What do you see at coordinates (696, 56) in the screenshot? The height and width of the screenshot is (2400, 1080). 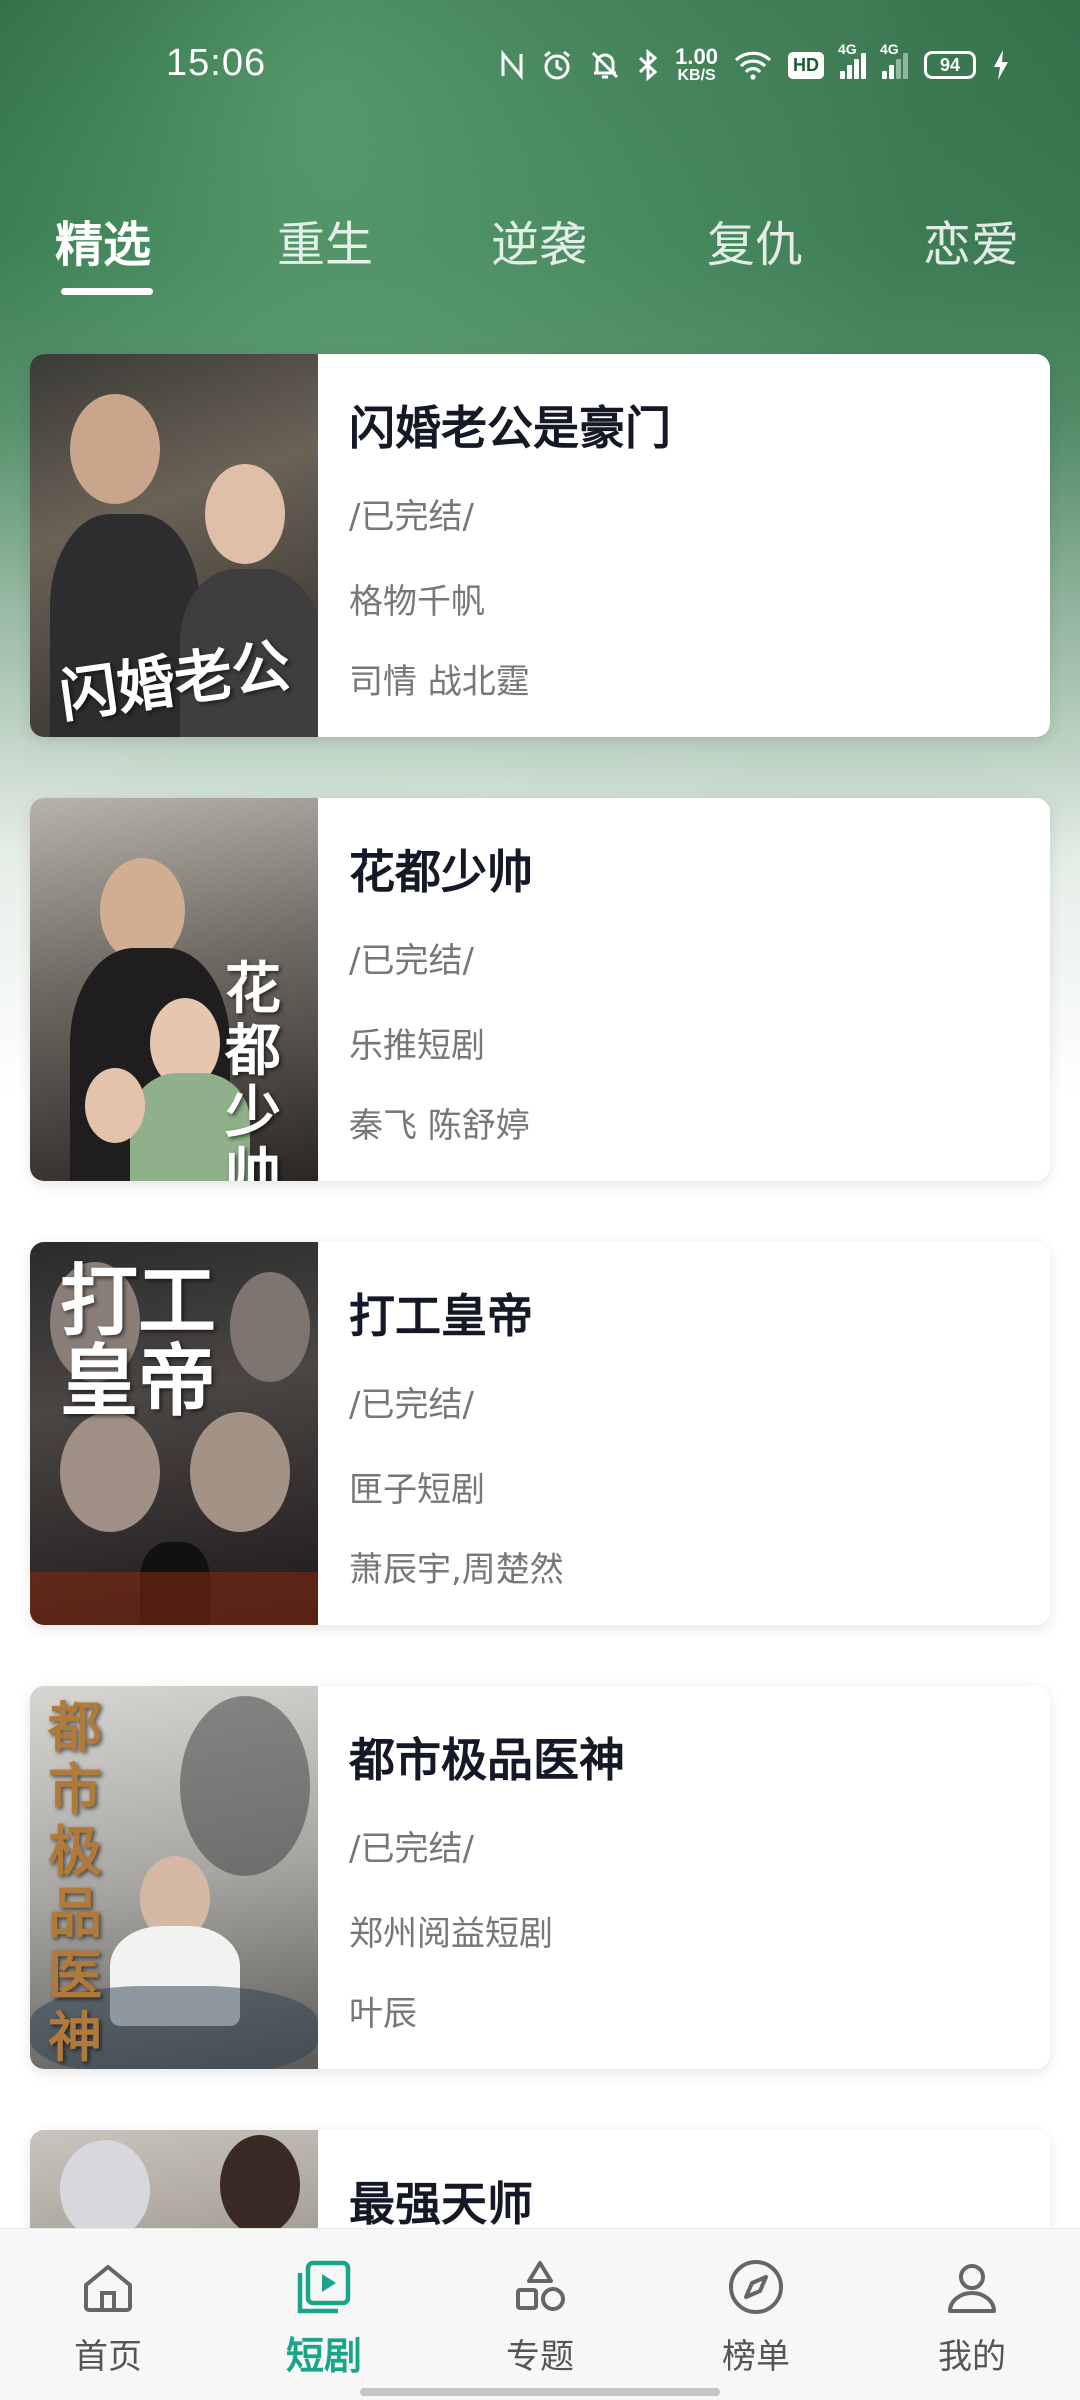 I see `network-speed-value: 1.00` at bounding box center [696, 56].